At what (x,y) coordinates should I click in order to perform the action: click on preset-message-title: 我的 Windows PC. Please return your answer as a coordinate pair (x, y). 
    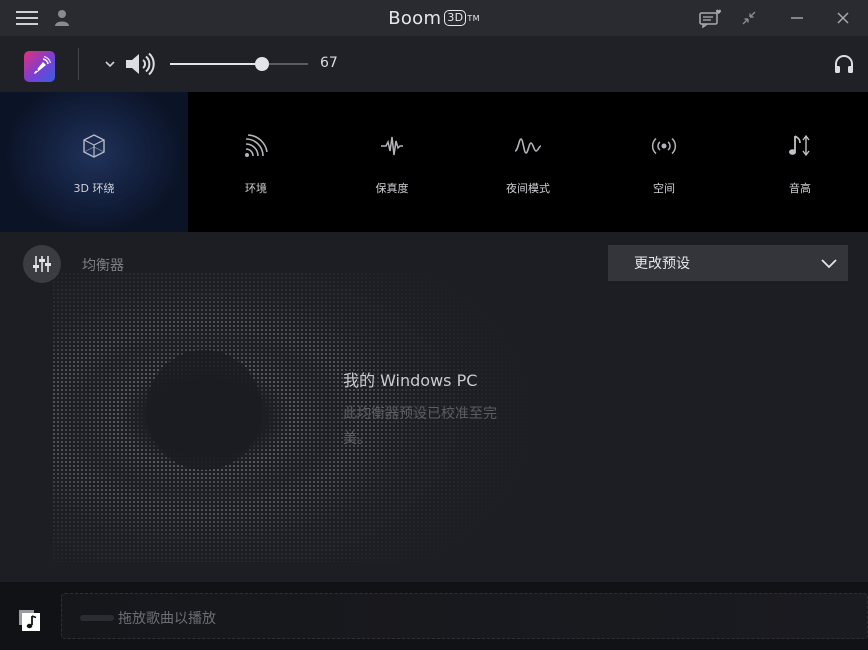
    Looking at the image, I should click on (410, 380).